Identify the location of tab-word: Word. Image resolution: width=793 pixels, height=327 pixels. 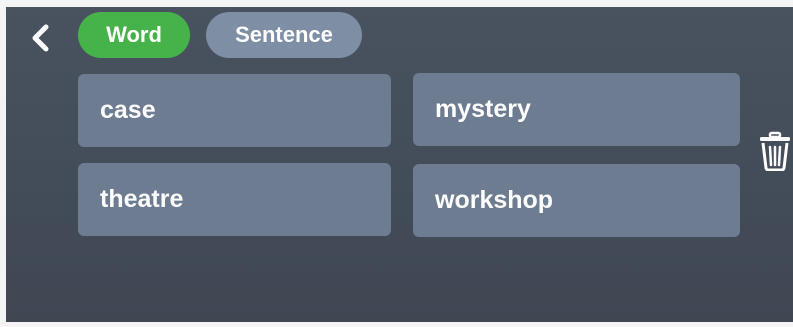
(134, 35).